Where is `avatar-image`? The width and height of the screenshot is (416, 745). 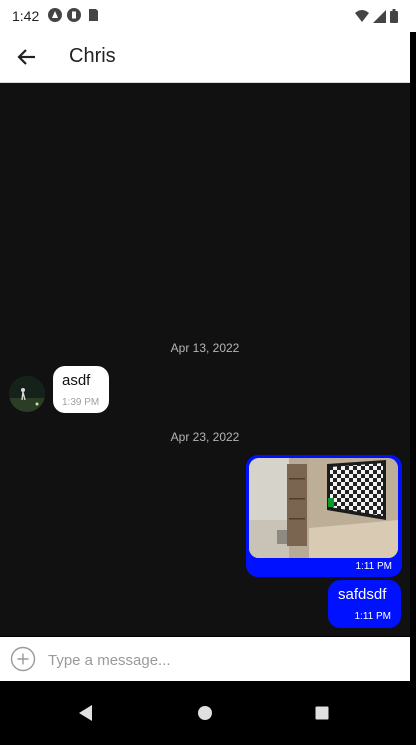 avatar-image is located at coordinates (27, 394).